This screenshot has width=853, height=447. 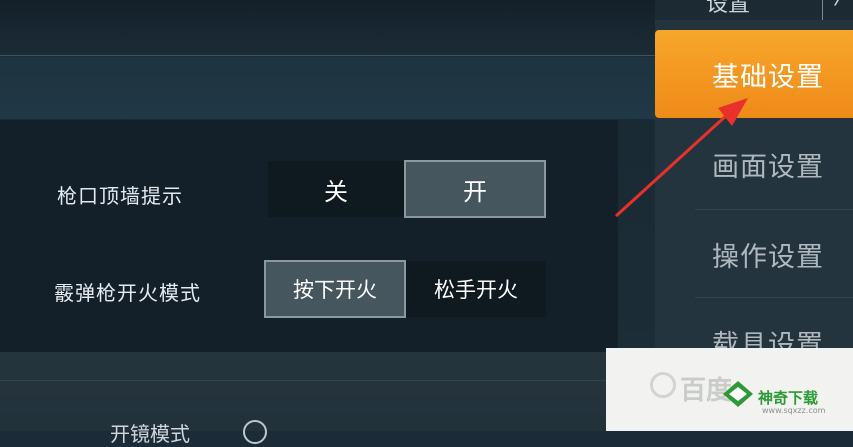 I want to click on watermark-logo-icon, so click(x=663, y=385).